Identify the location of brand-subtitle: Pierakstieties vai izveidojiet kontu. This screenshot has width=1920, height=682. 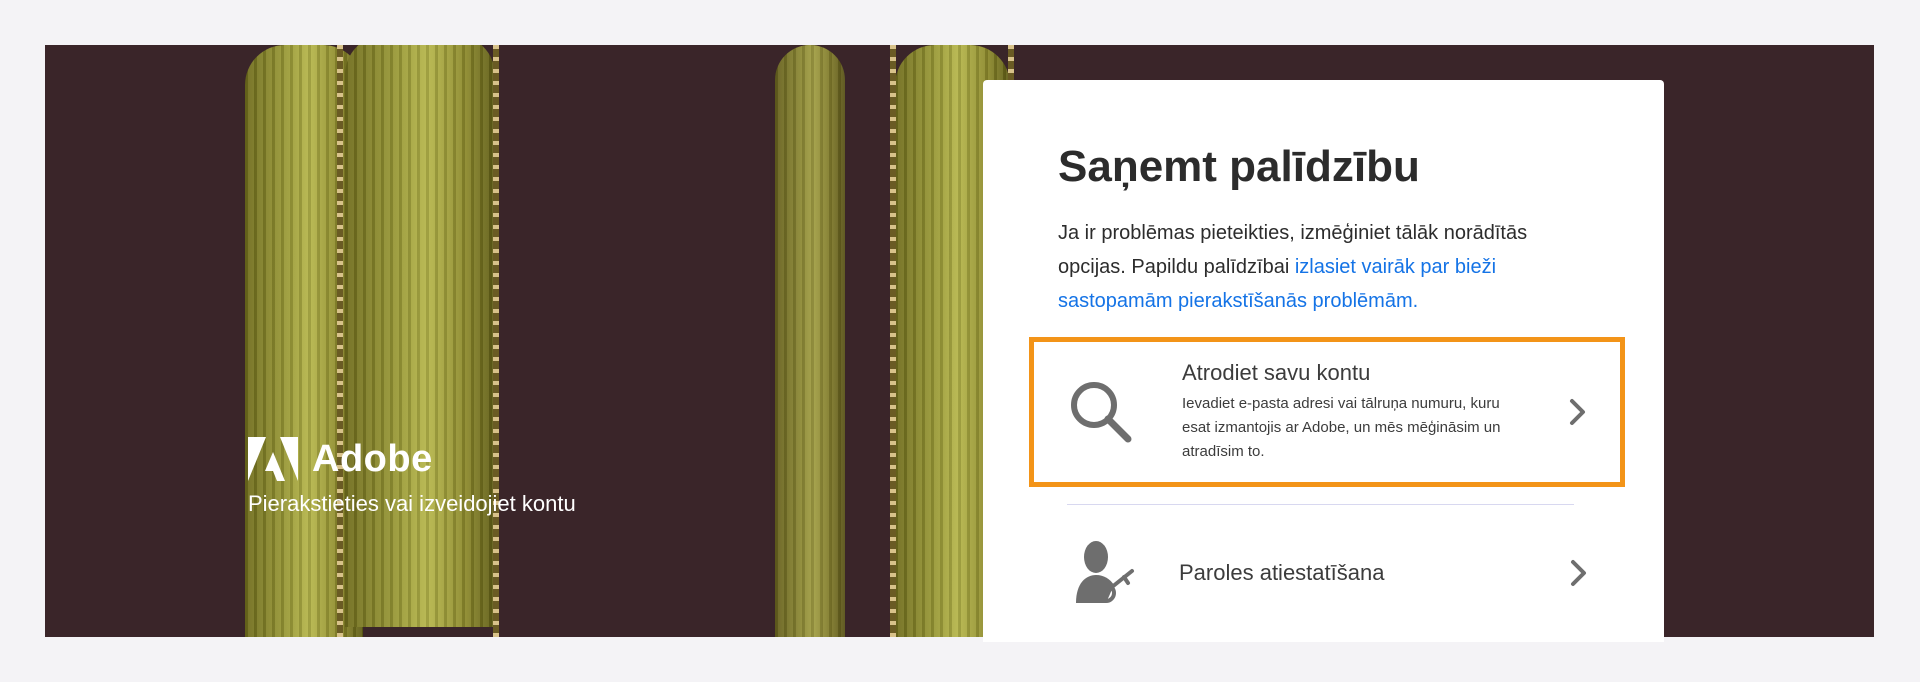
(412, 503).